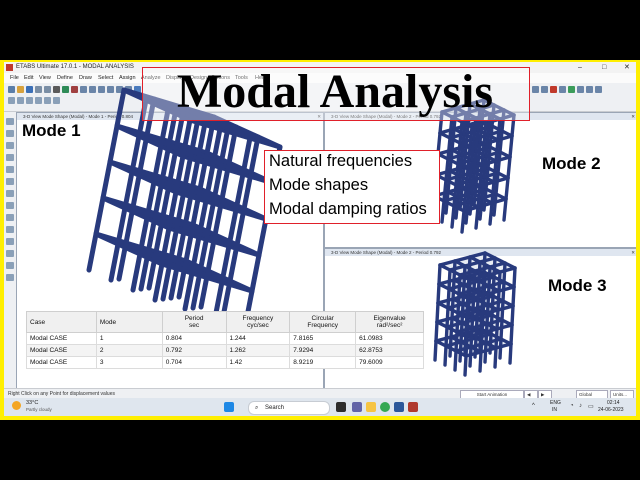  What do you see at coordinates (129, 322) in the screenshot?
I see `col-mode: Mode` at bounding box center [129, 322].